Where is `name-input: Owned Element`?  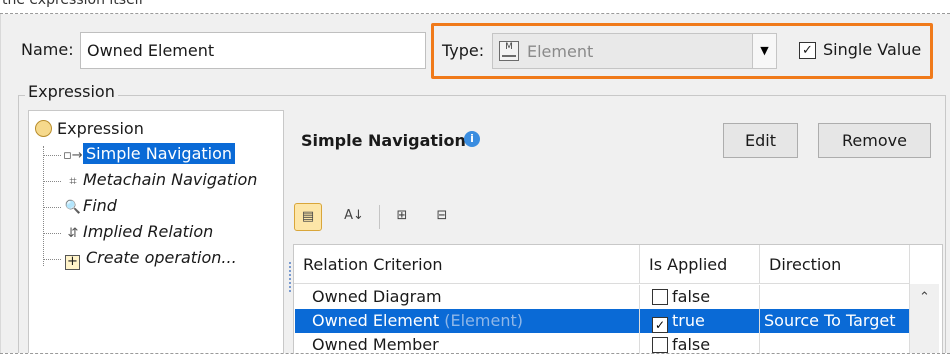
name-input: Owned Element is located at coordinates (253, 50).